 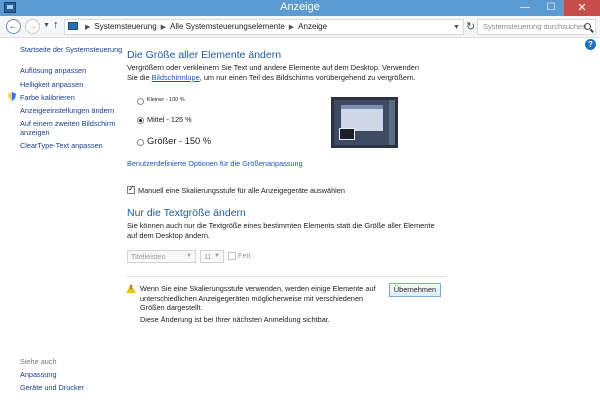 I want to click on back-arrow-icon: ←, so click(x=13, y=26).